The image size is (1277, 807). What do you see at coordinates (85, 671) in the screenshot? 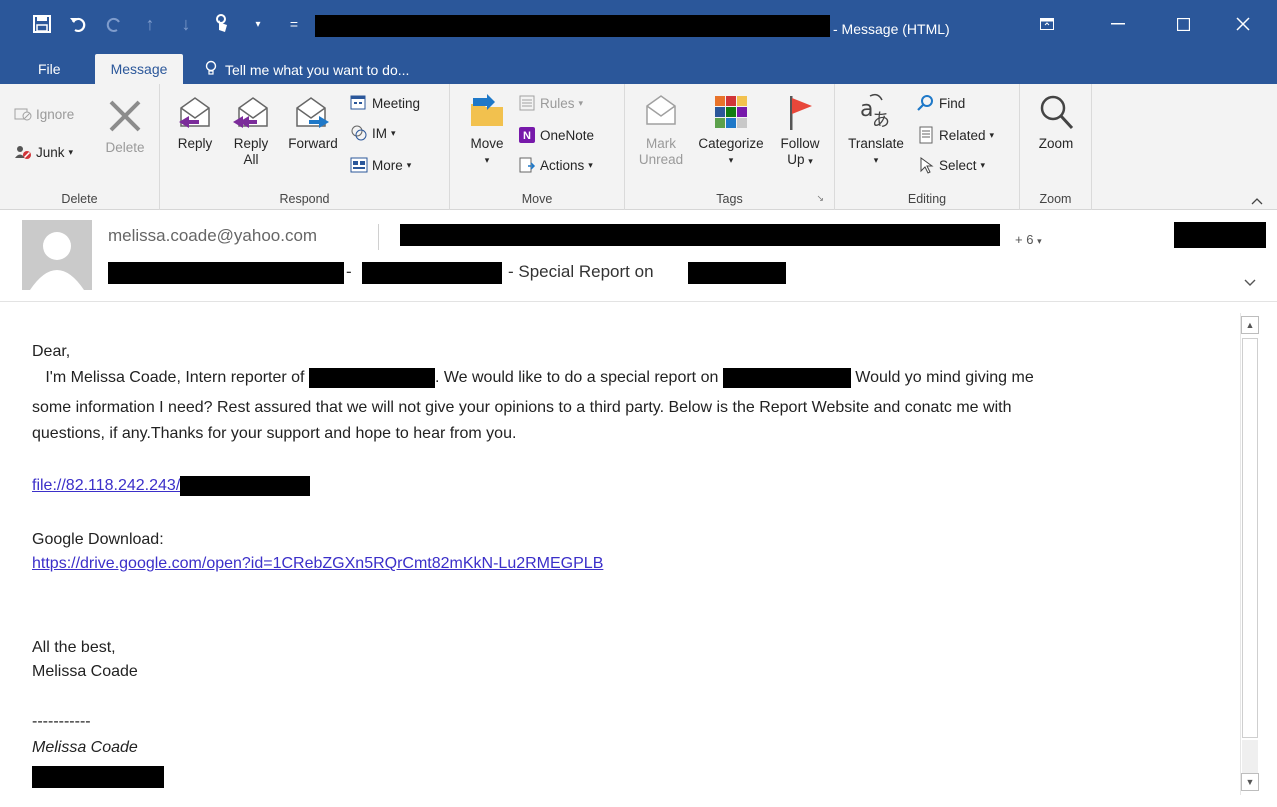
I see `signature-name: Melissa Coade` at bounding box center [85, 671].